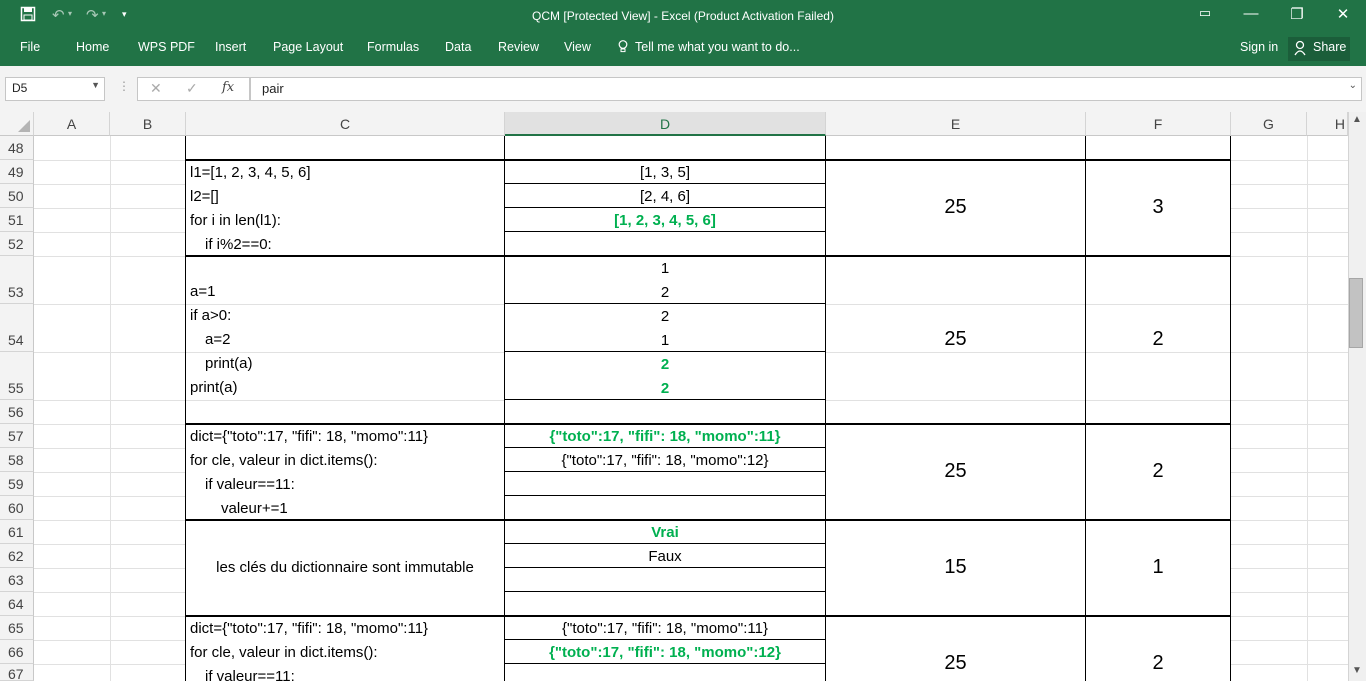 Image resolution: width=1366 pixels, height=686 pixels. Describe the element at coordinates (1319, 49) in the screenshot. I see `share-button: Share` at that location.